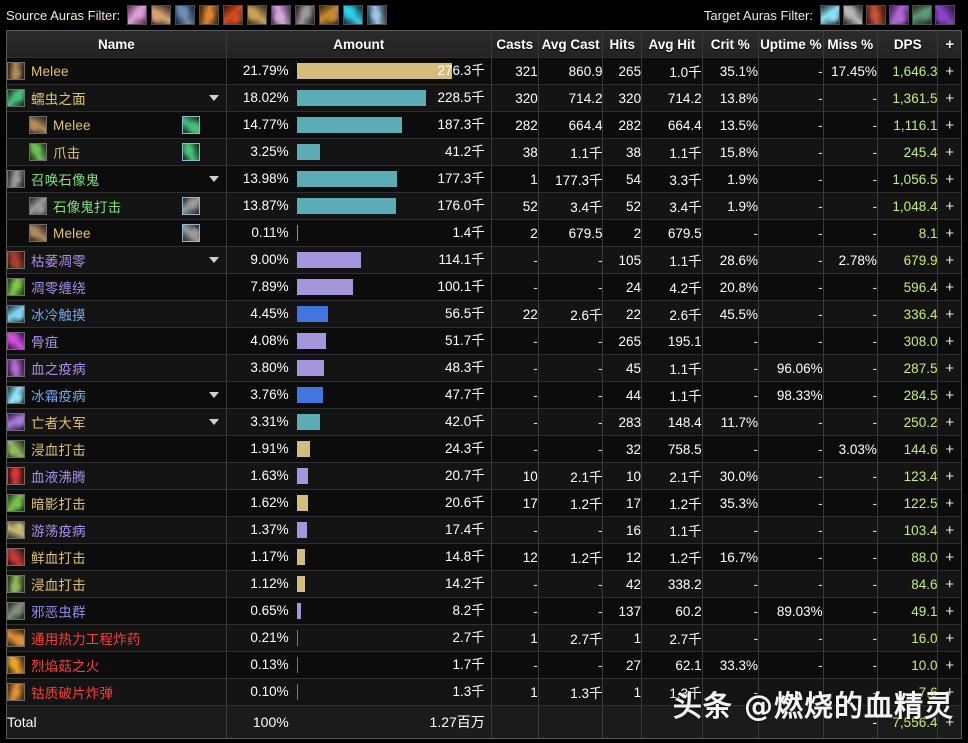 This screenshot has width=968, height=743. Describe the element at coordinates (117, 611) in the screenshot. I see `cell-name: 邪恶虫群` at that location.